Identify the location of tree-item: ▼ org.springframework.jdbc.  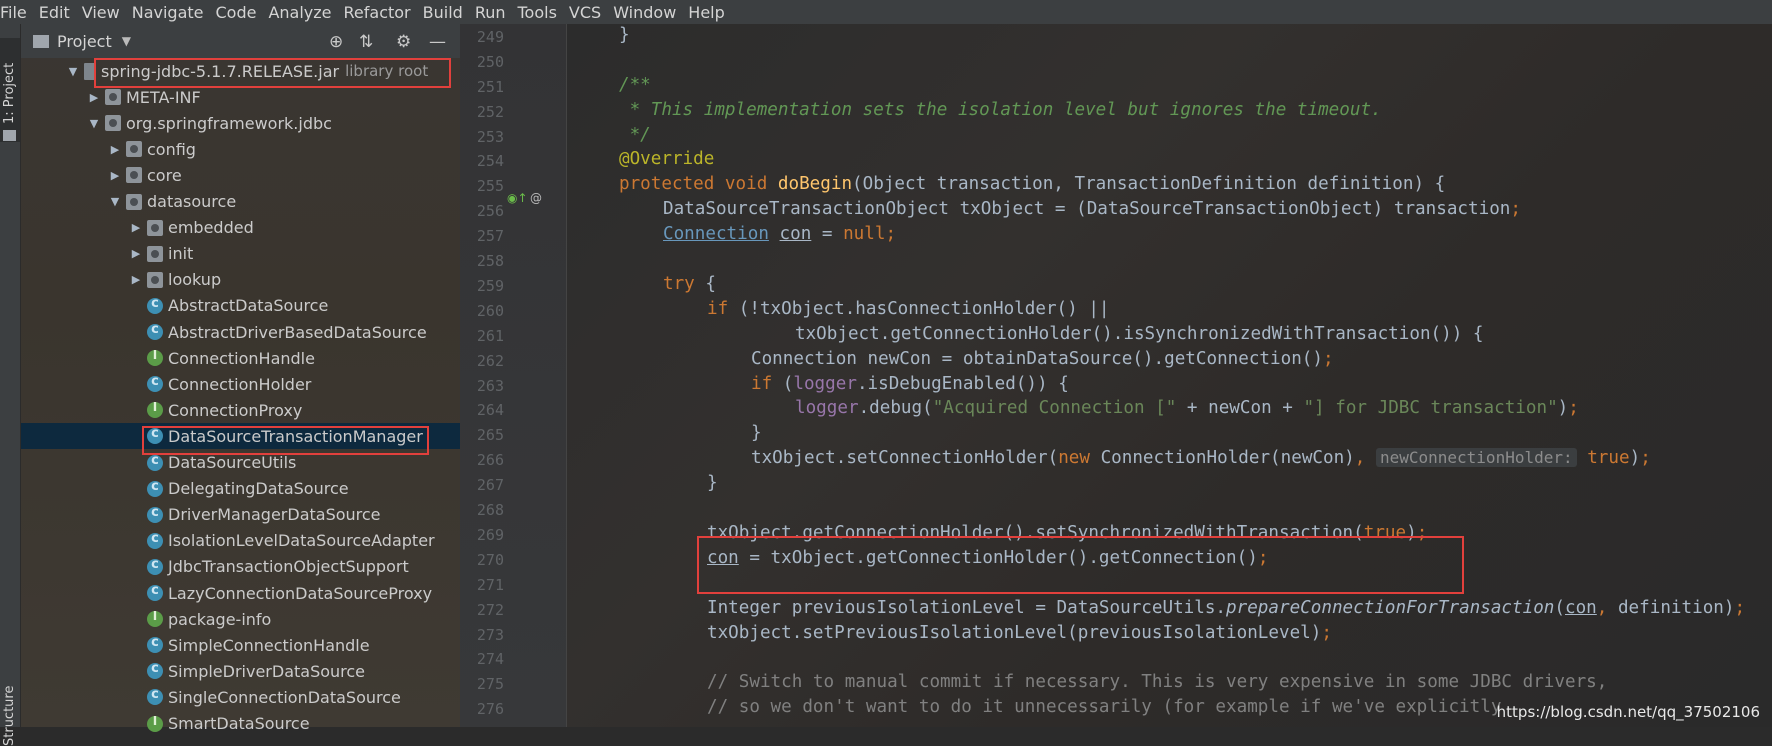
(273, 123).